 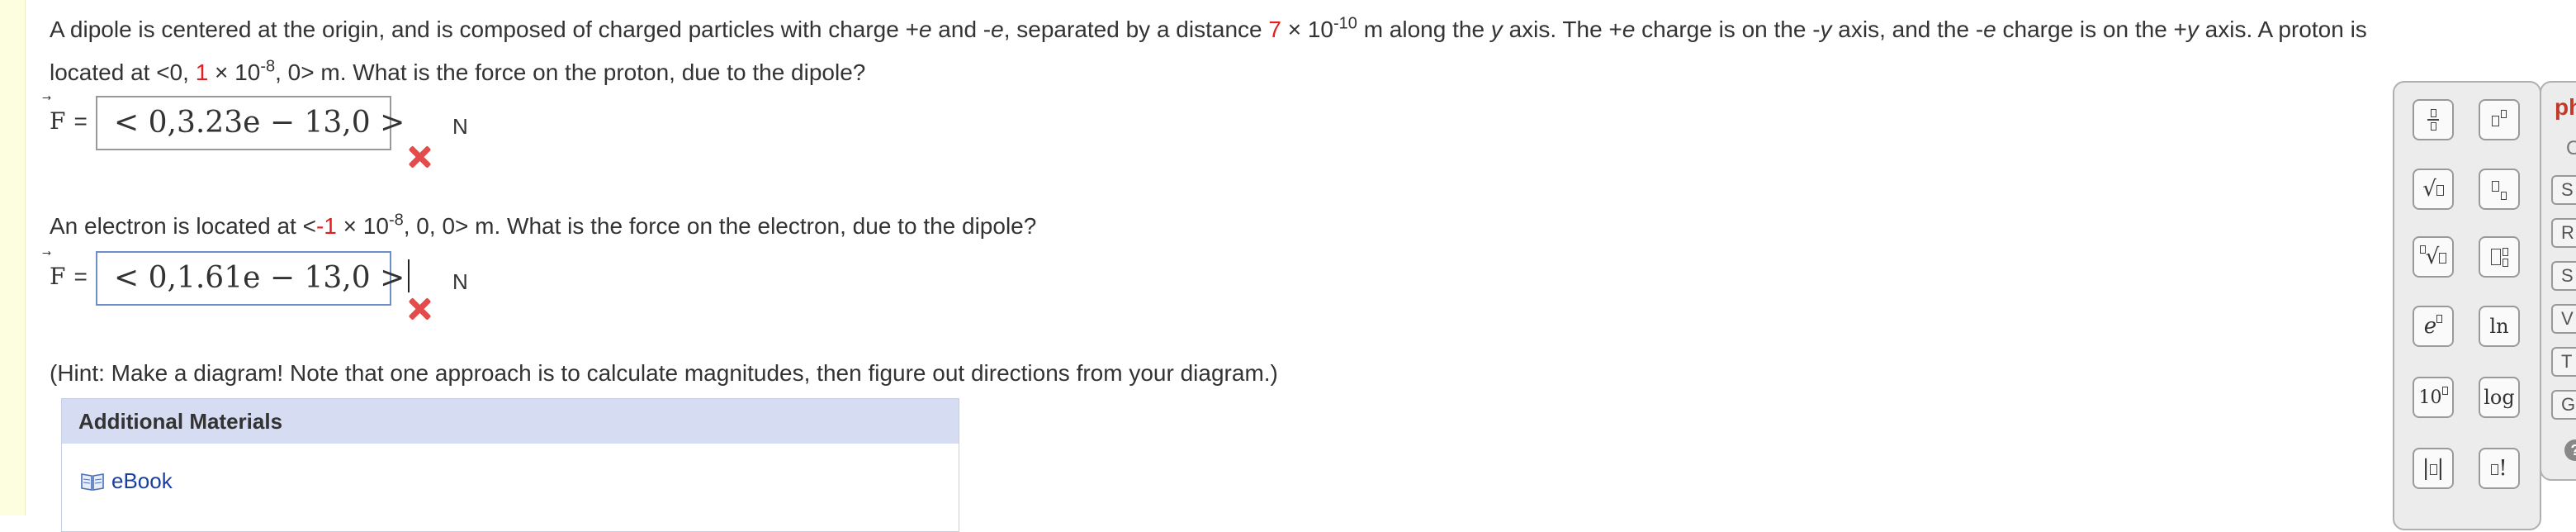 I want to click on ten-power-button: 10, so click(x=2433, y=397).